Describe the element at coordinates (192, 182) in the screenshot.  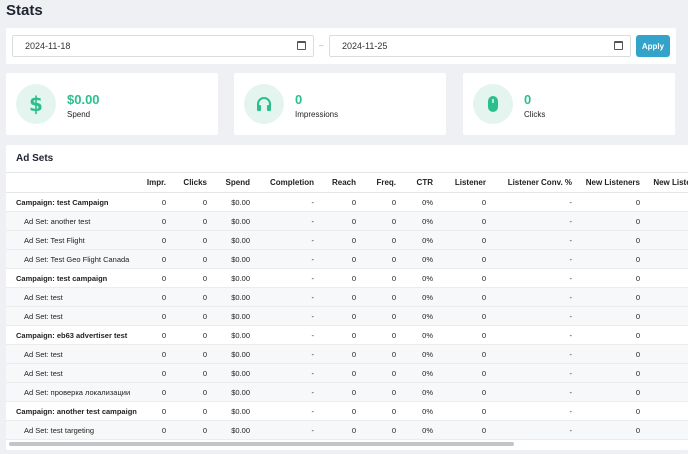
I see `column-header: Clicks` at that location.